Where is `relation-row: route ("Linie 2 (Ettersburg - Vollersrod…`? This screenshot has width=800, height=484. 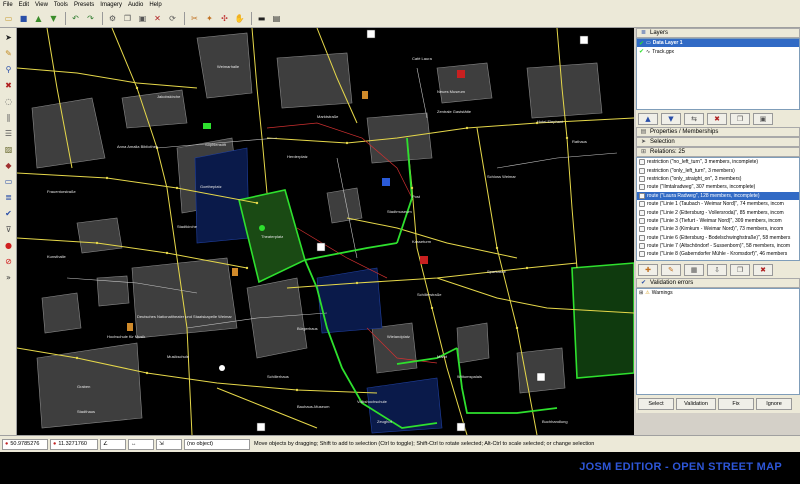 relation-row: route ("Linie 2 (Ettersburg - Vollersrod… is located at coordinates (718, 212).